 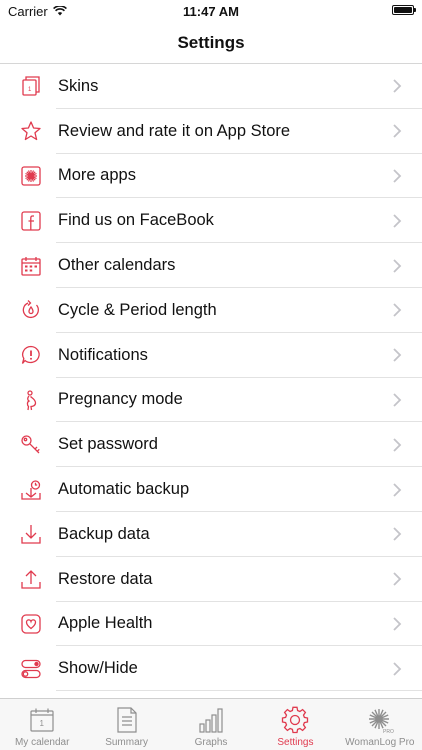 I want to click on settings-row-facebook: Find us on FaceBook, so click(x=211, y=220).